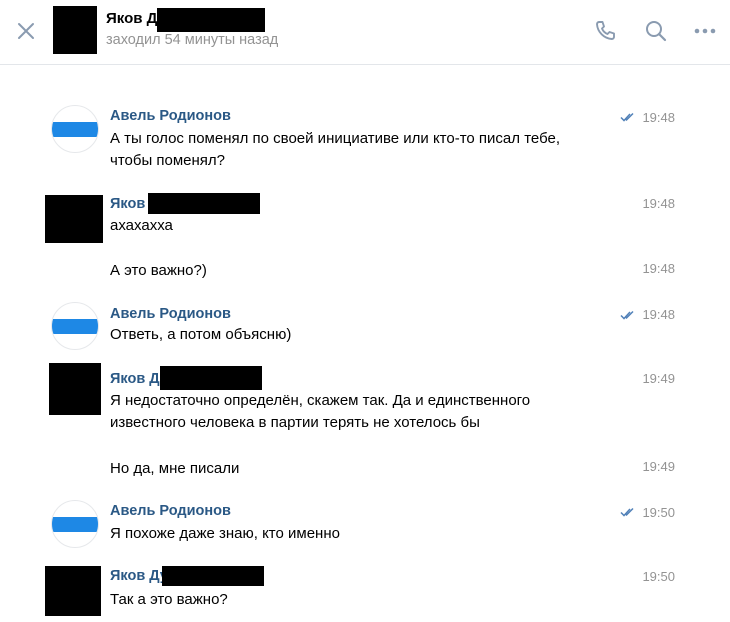 This screenshot has height=622, width=730. Describe the element at coordinates (131, 18) in the screenshot. I see `chat-title: Яков Д` at that location.